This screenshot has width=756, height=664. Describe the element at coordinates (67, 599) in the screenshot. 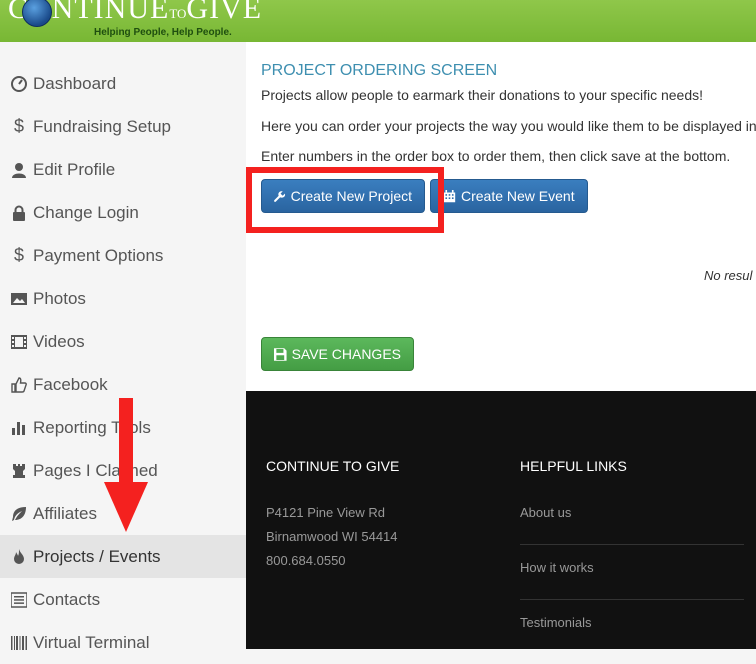

I see `sidebar-item-label: Contacts` at that location.